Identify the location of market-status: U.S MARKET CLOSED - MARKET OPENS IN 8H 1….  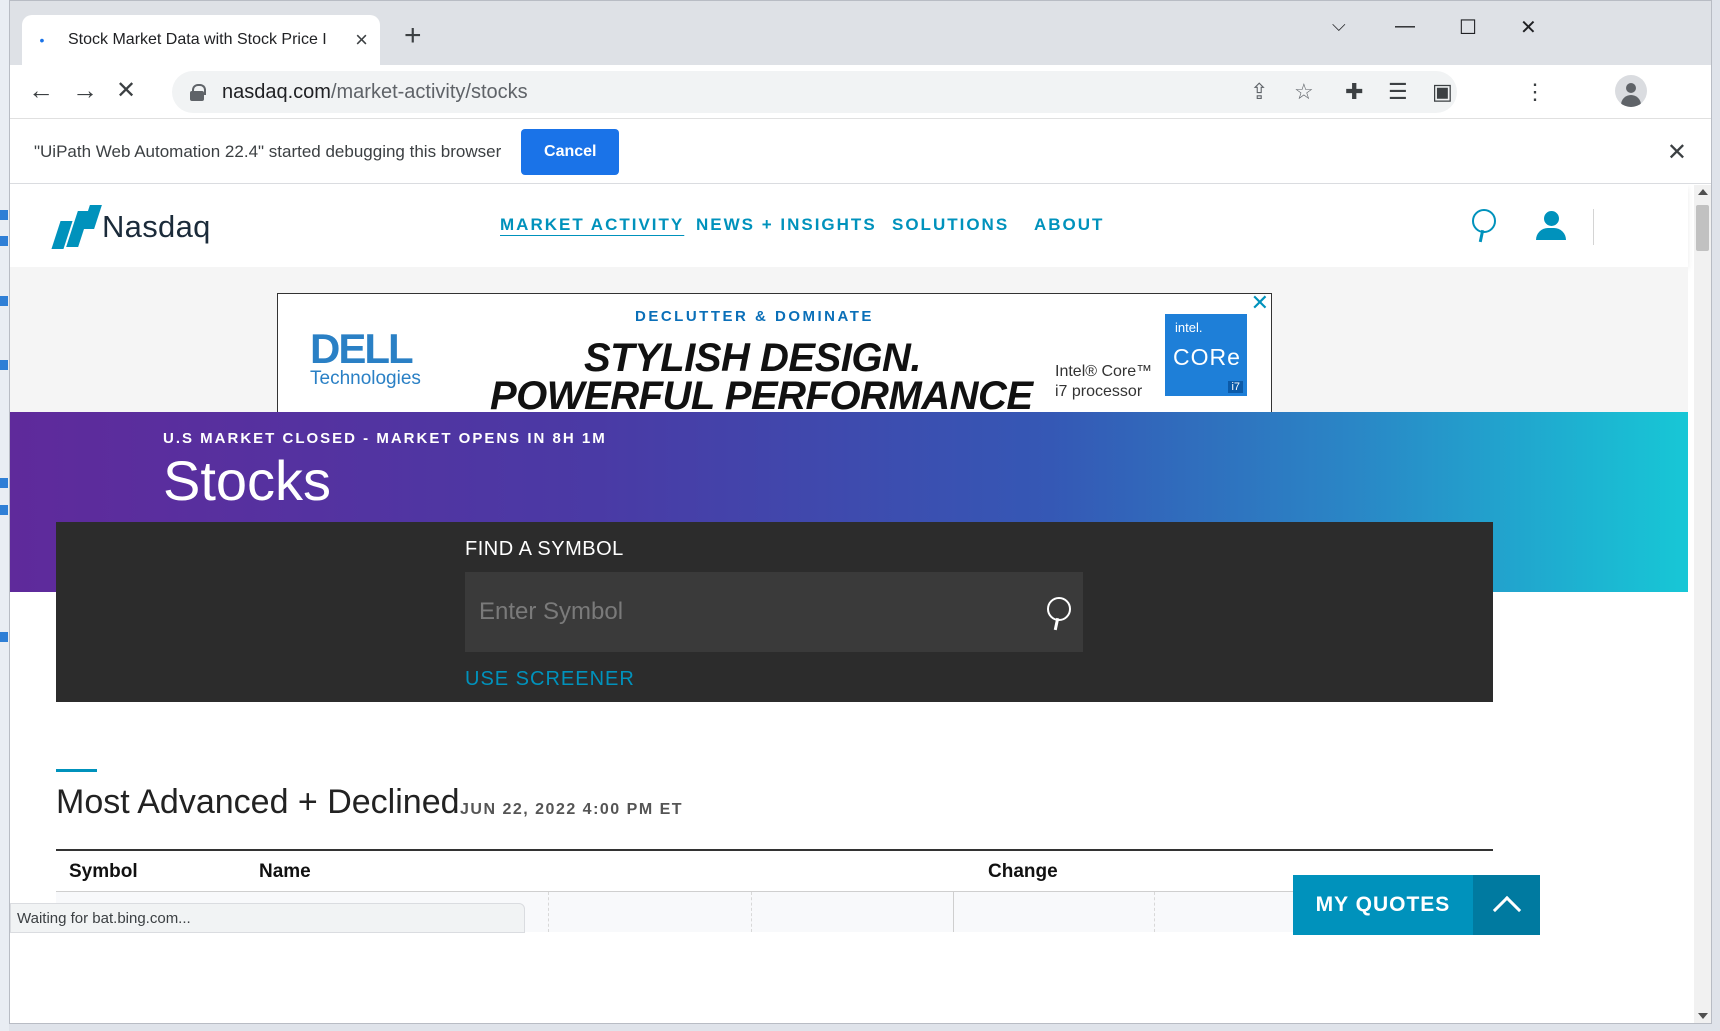
(385, 438).